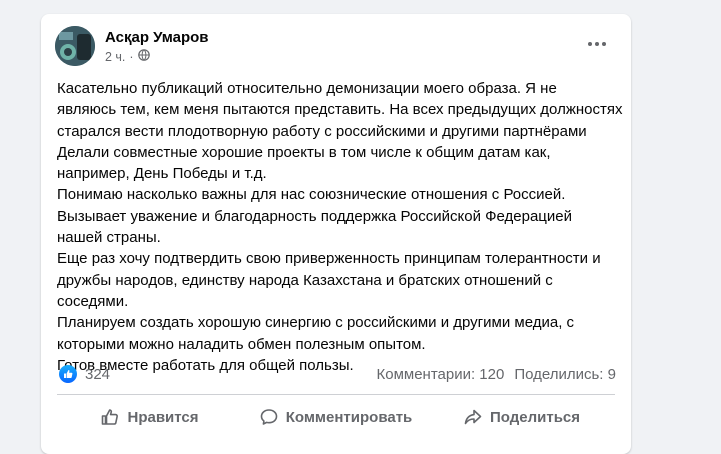 This screenshot has height=454, width=721. I want to click on comments-count: Комментарии: 120, so click(441, 374).